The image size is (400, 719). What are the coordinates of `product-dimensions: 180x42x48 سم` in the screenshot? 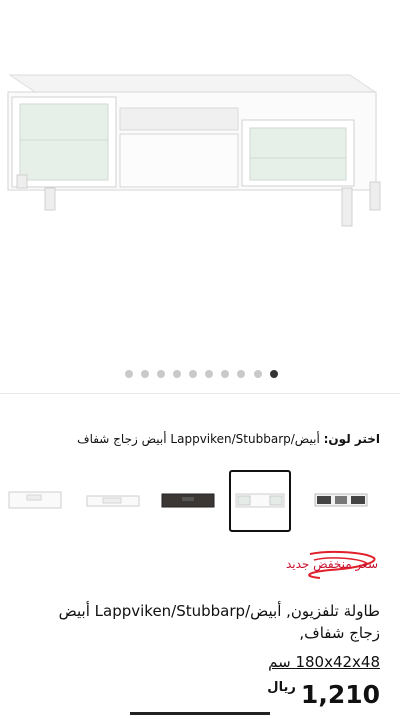 It's located at (324, 662).